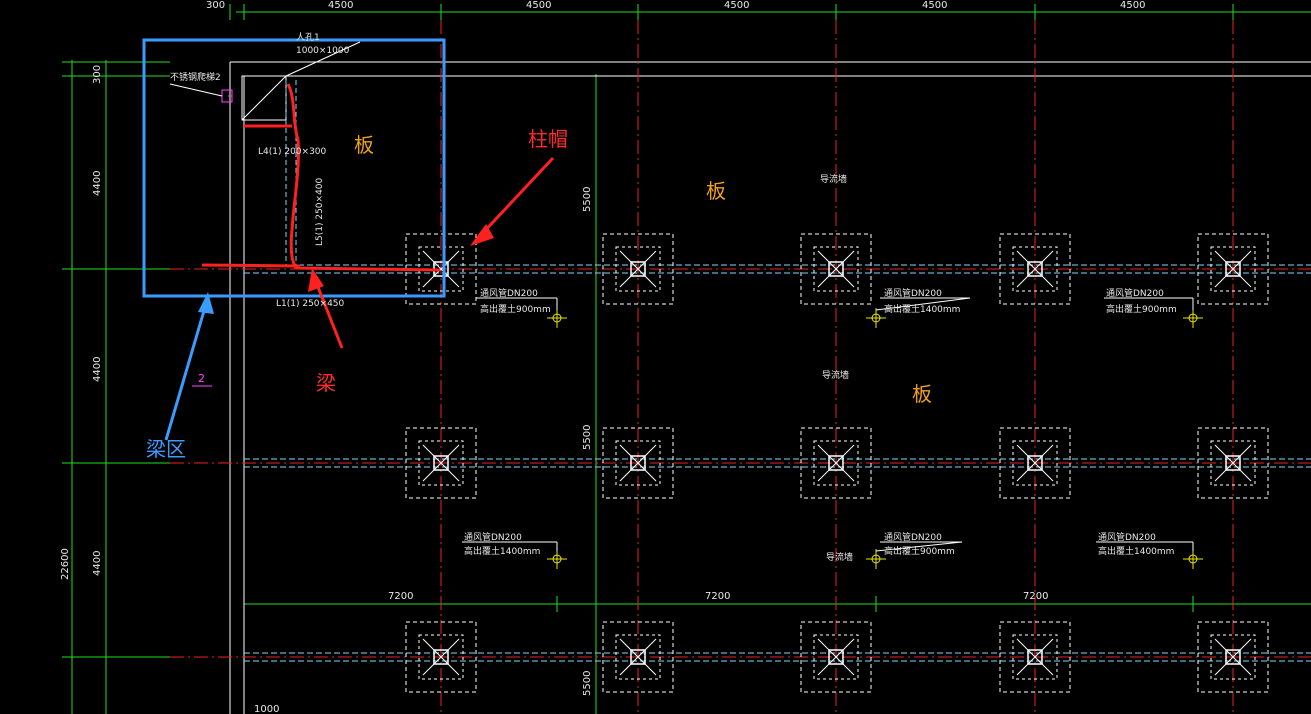 The height and width of the screenshot is (714, 1311). Describe the element at coordinates (515, 309) in the screenshot. I see `pipe-note-1-line2: 高出覆土900mm` at that location.